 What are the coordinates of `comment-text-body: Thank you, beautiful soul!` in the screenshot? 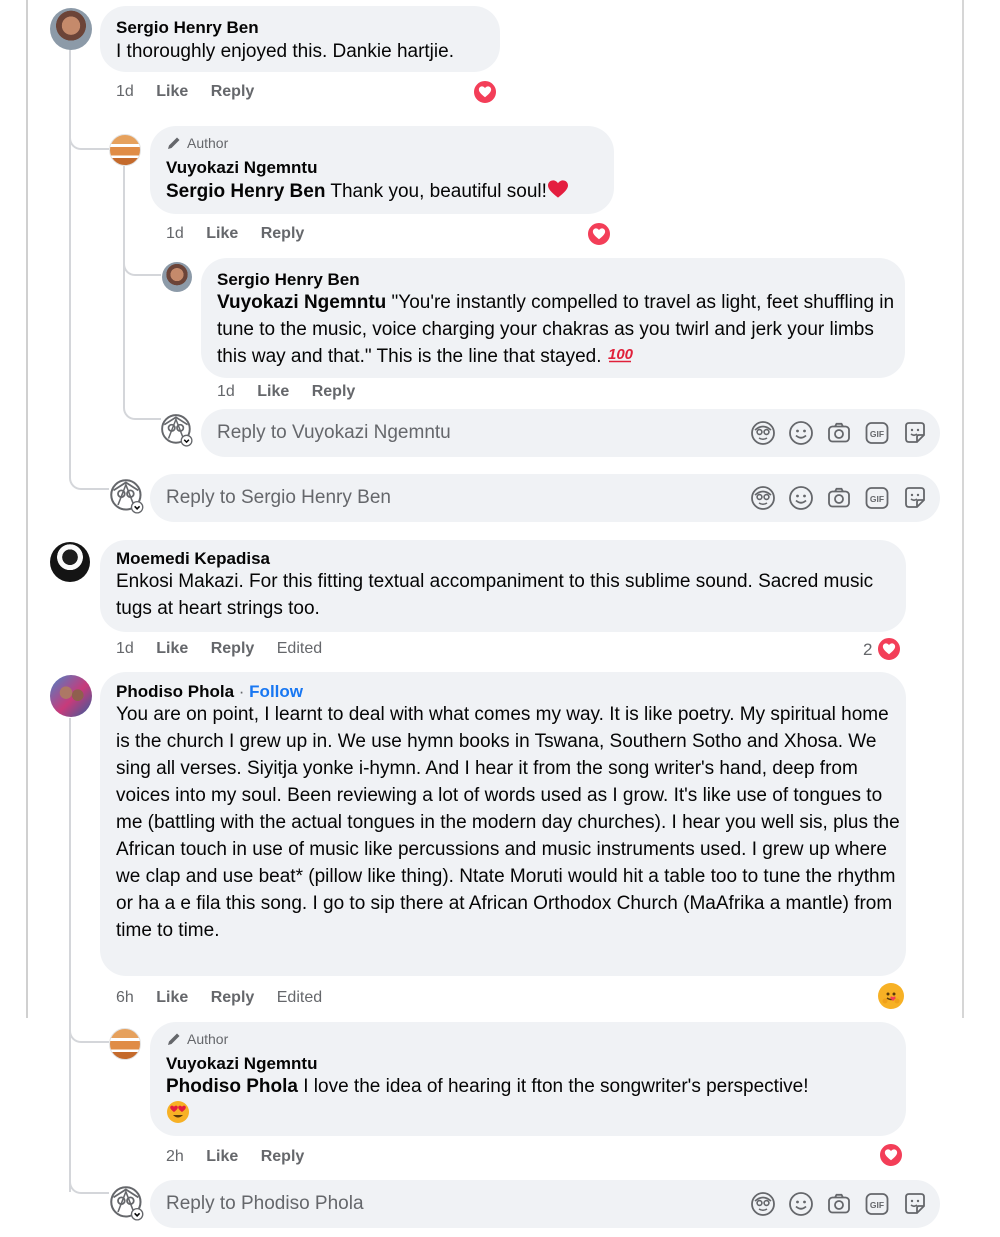 It's located at (436, 191).